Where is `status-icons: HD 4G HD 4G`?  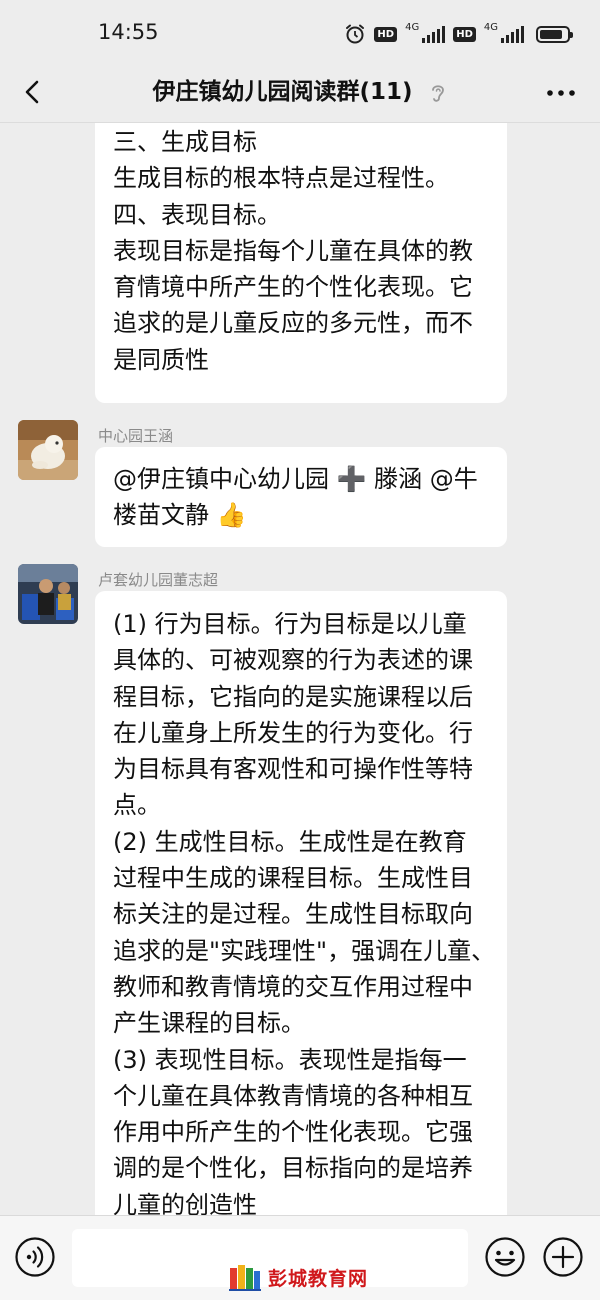
status-icons: HD 4G HD 4G is located at coordinates (458, 34).